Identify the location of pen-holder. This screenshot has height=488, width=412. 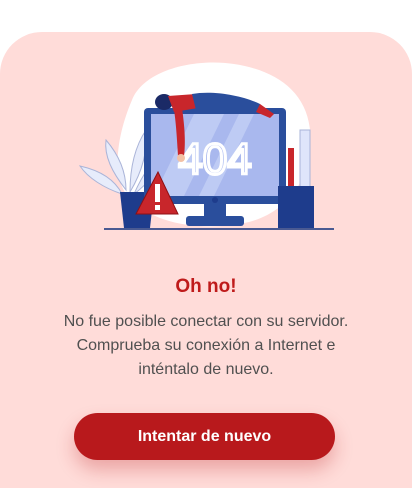
(296, 207).